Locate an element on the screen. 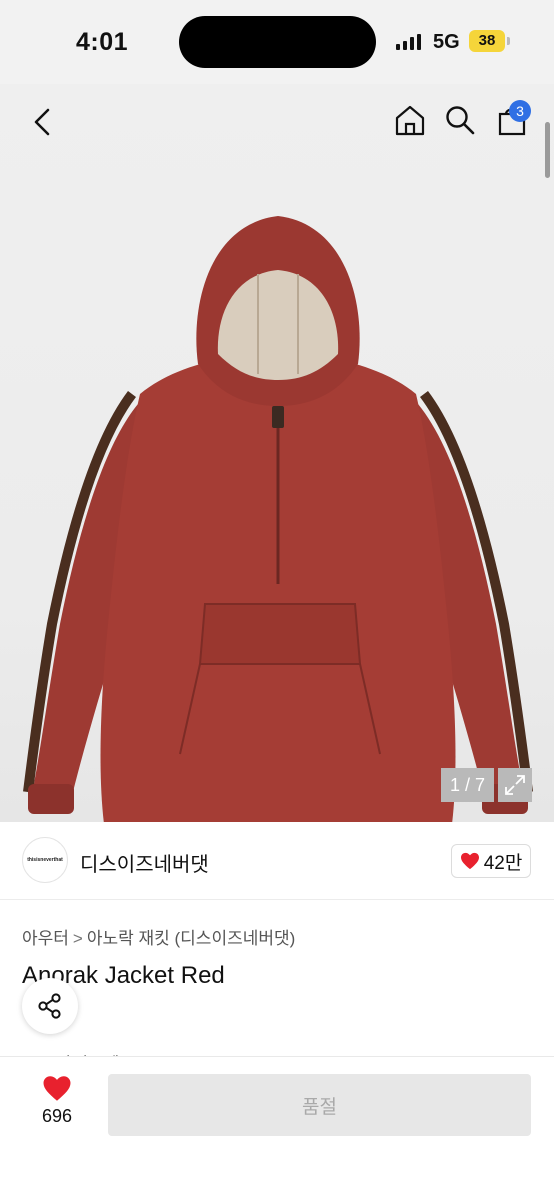 The height and width of the screenshot is (1200, 554). home-button is located at coordinates (410, 120).